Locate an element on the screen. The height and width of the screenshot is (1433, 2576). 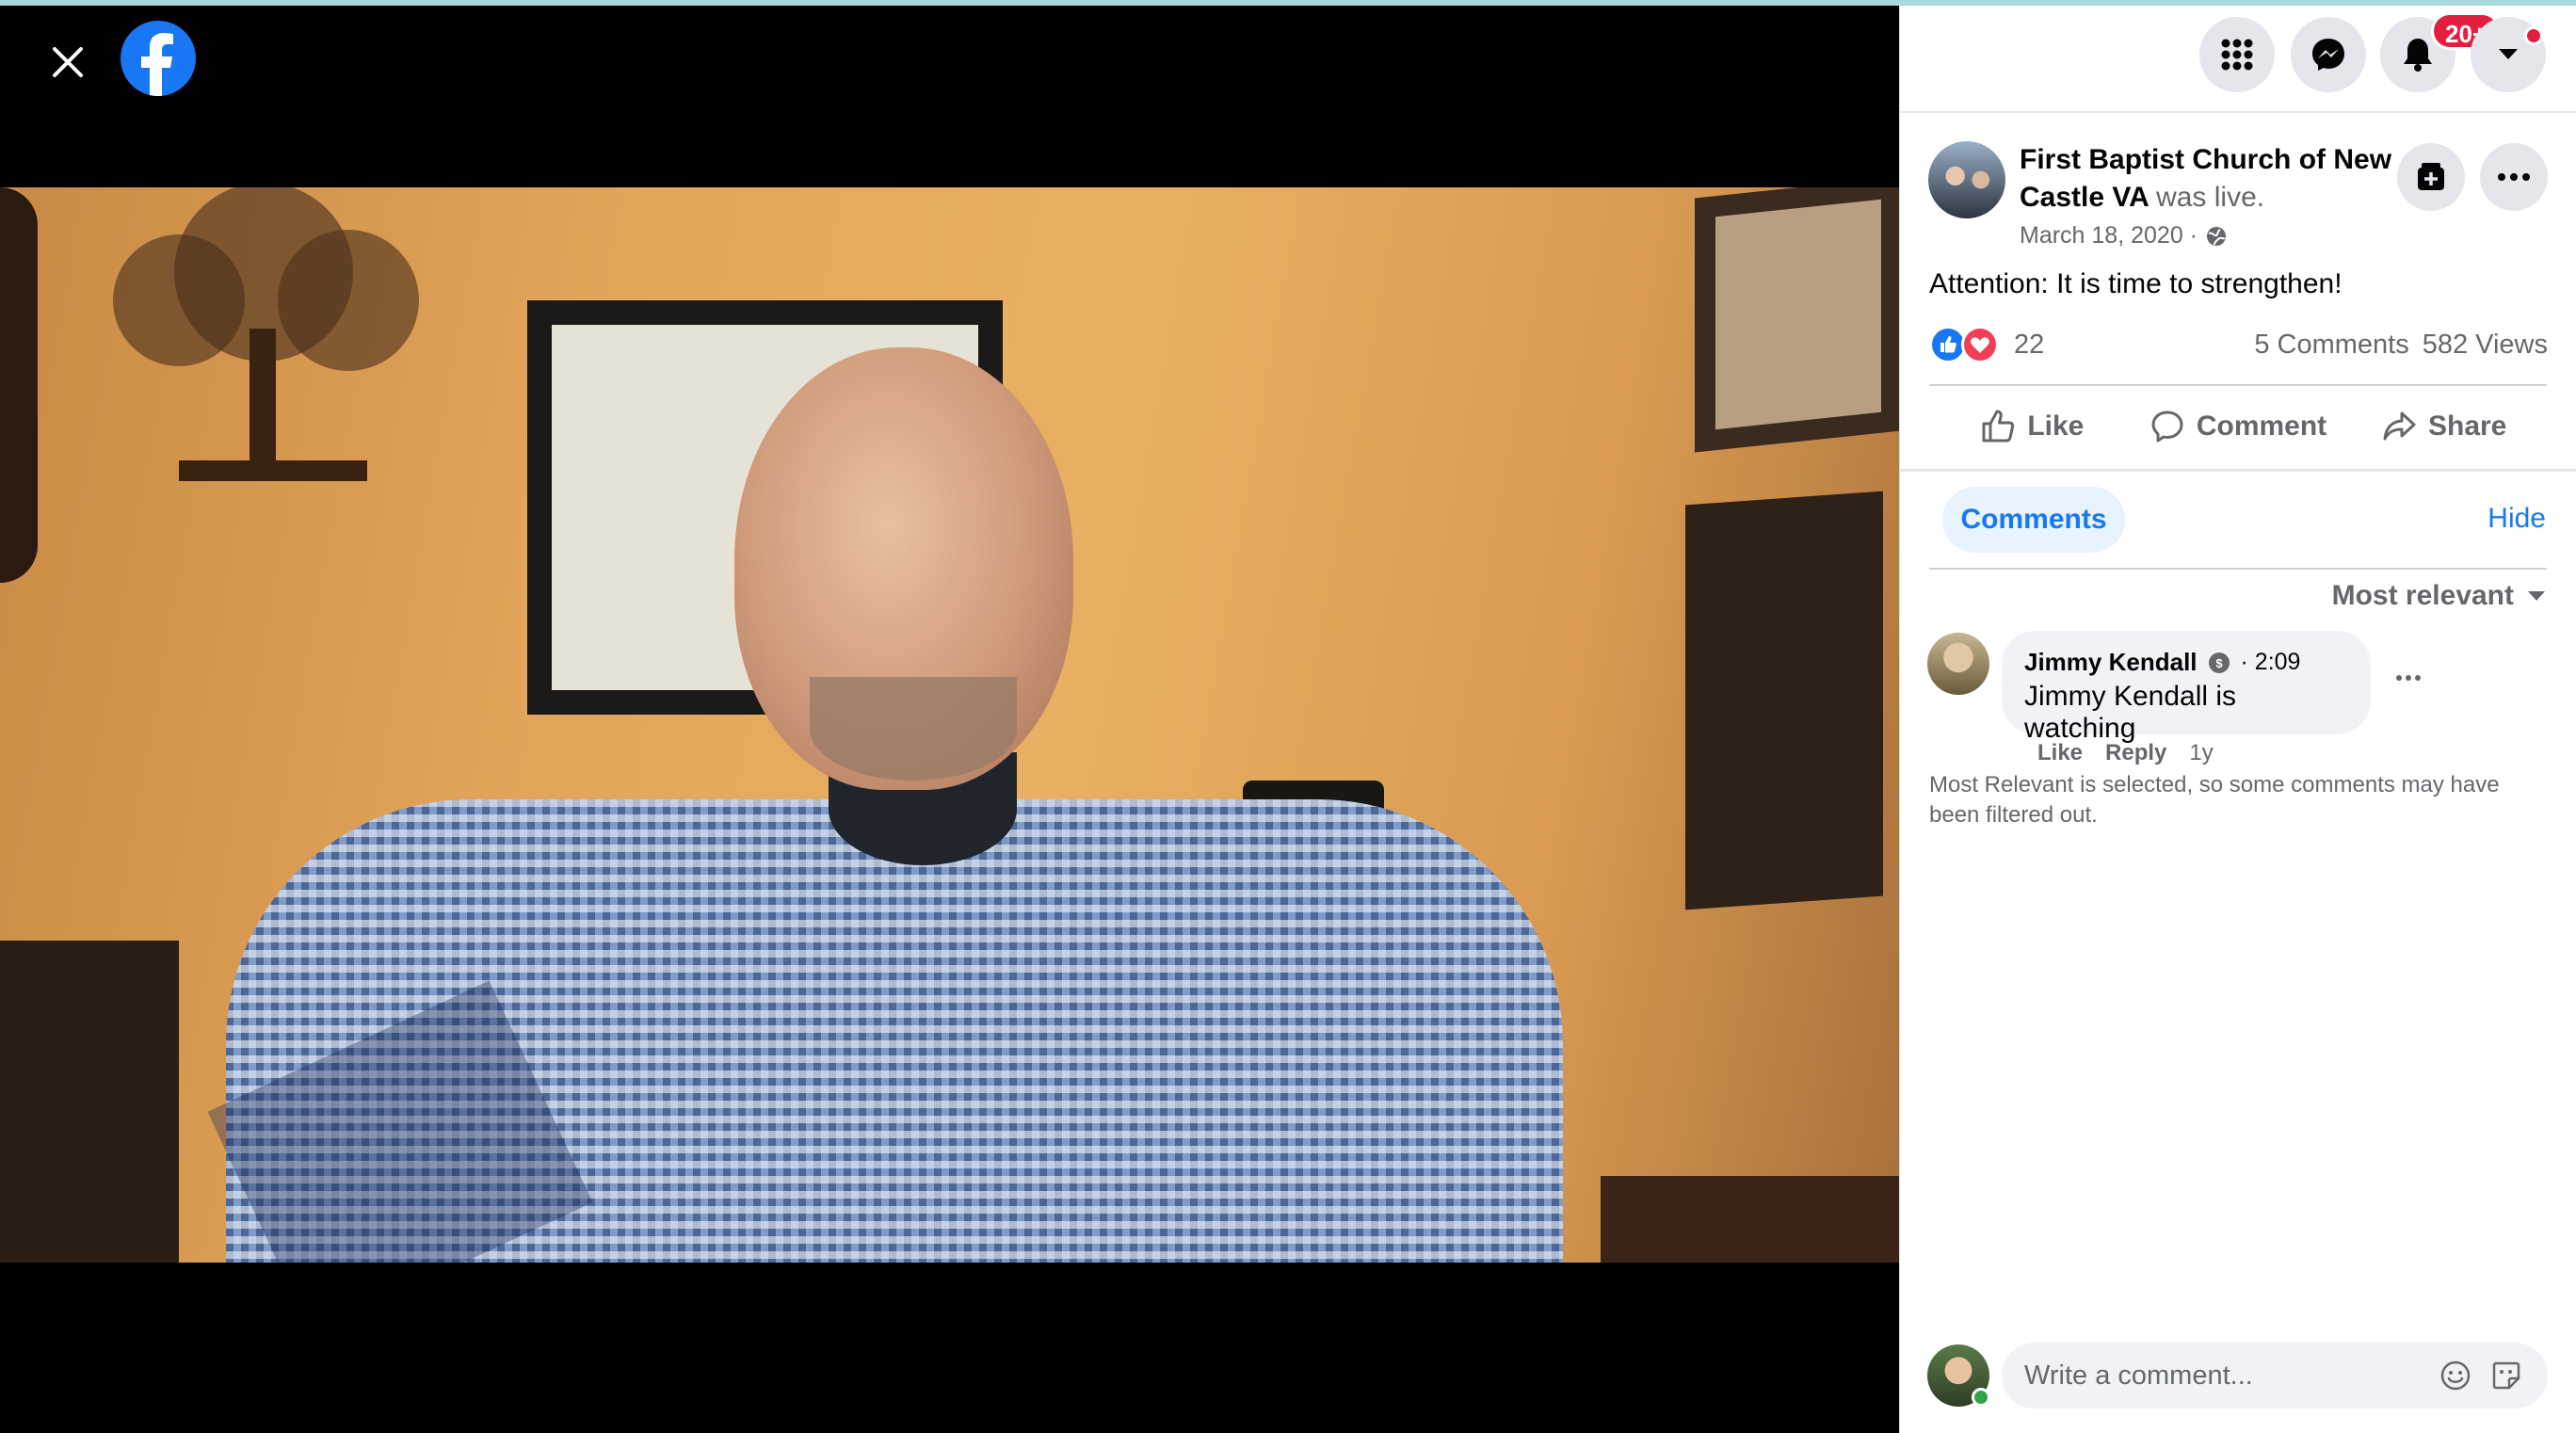
post-text: Attention: It is time to strengthen! is located at coordinates (2136, 283).